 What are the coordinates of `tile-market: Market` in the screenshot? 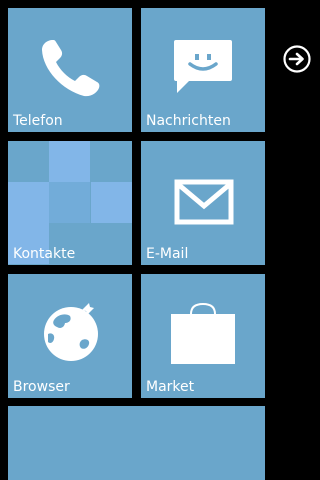 It's located at (203, 336).